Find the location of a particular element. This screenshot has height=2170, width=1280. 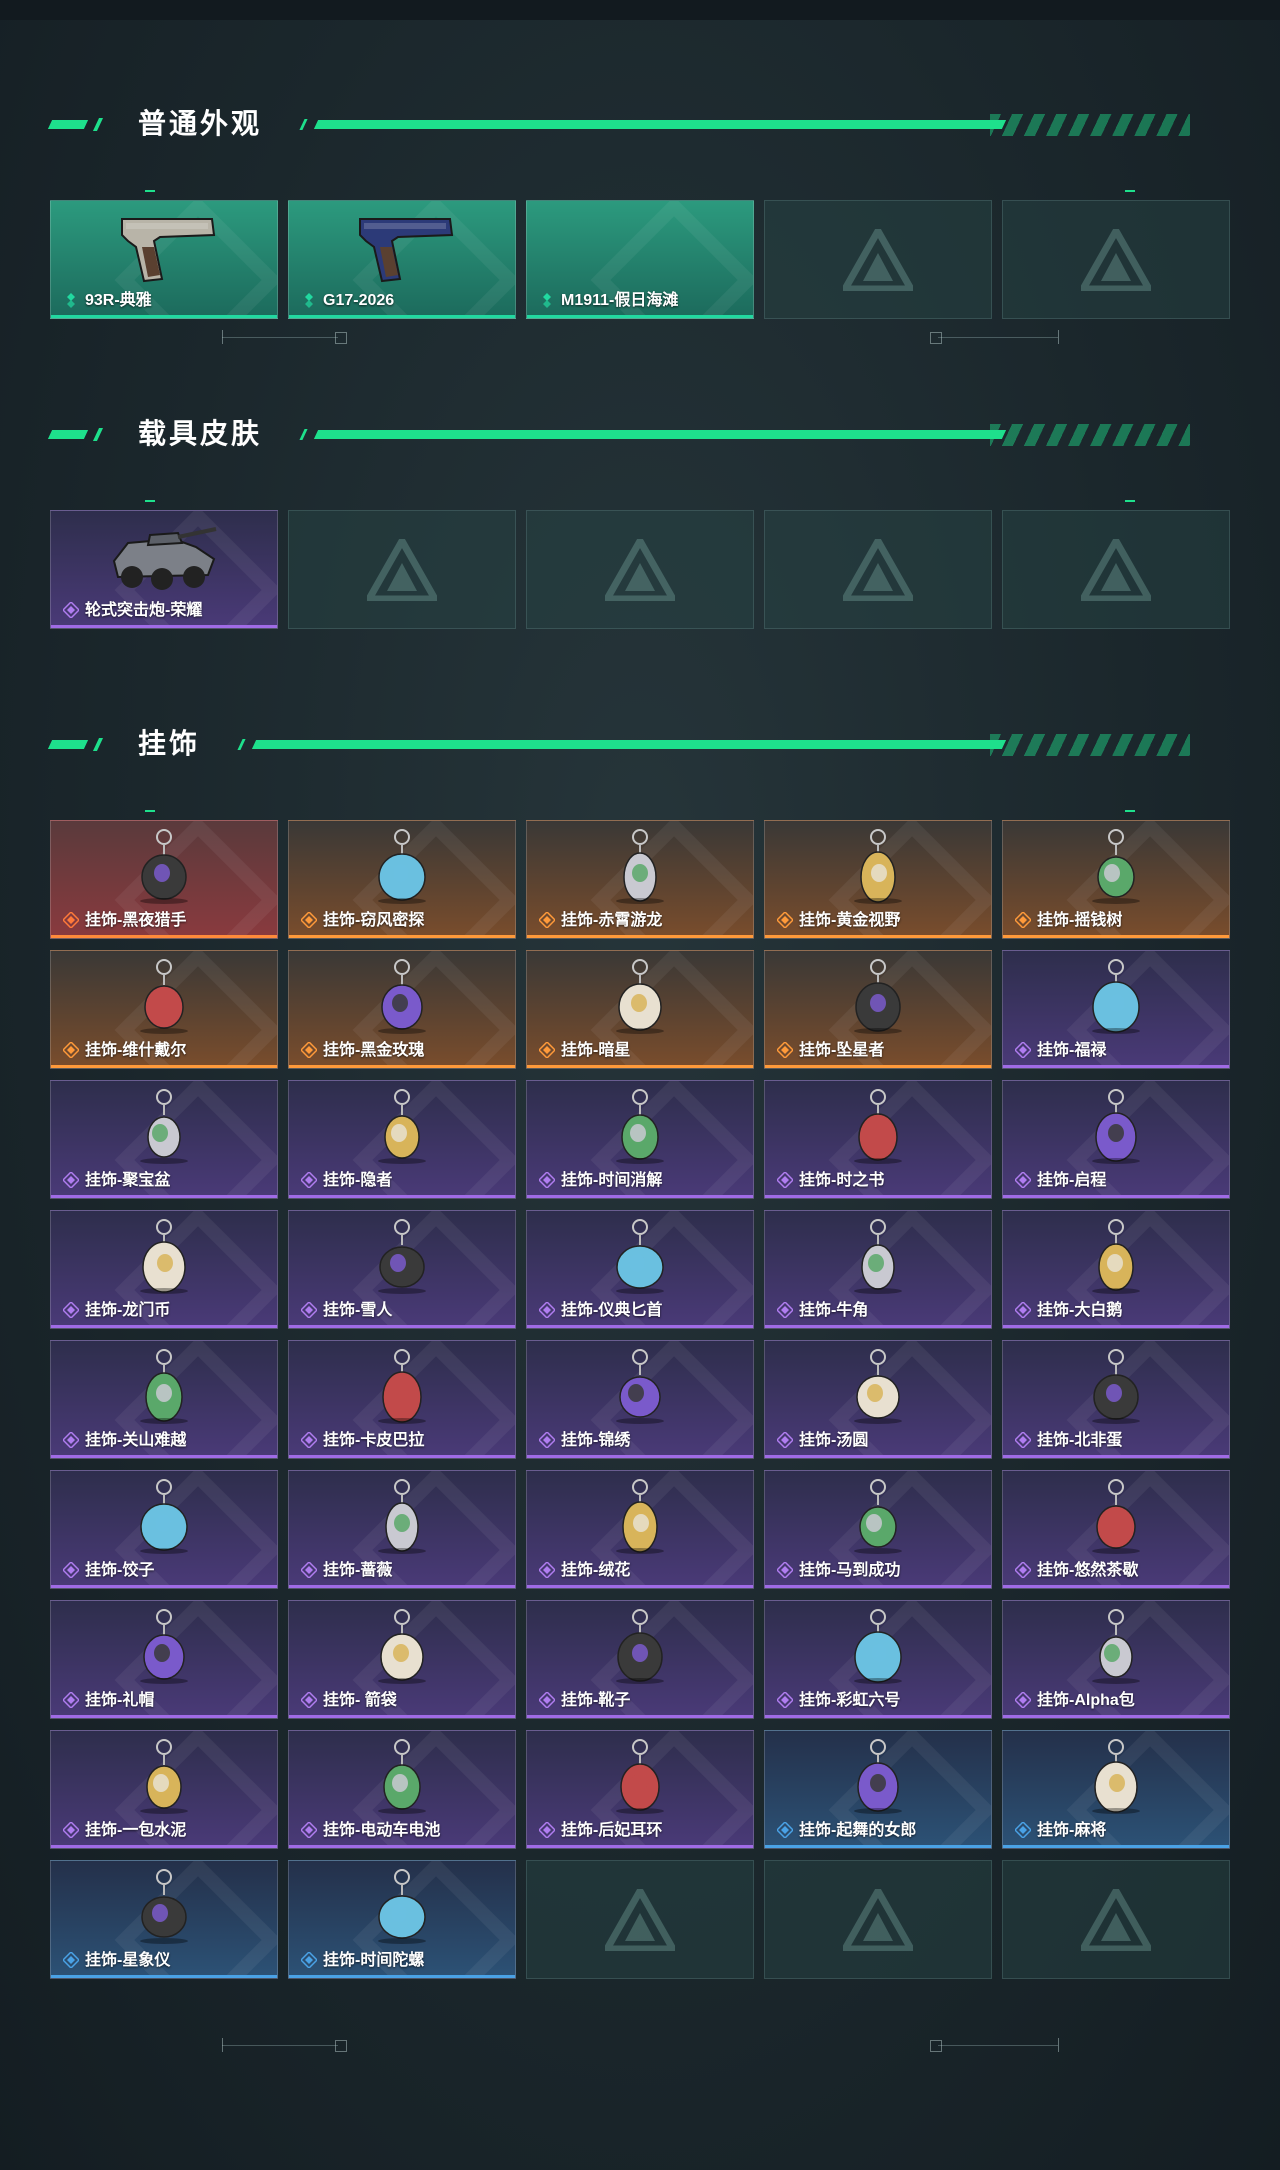

item-card: 挂饰-卡皮巴拉 is located at coordinates (402, 1399).